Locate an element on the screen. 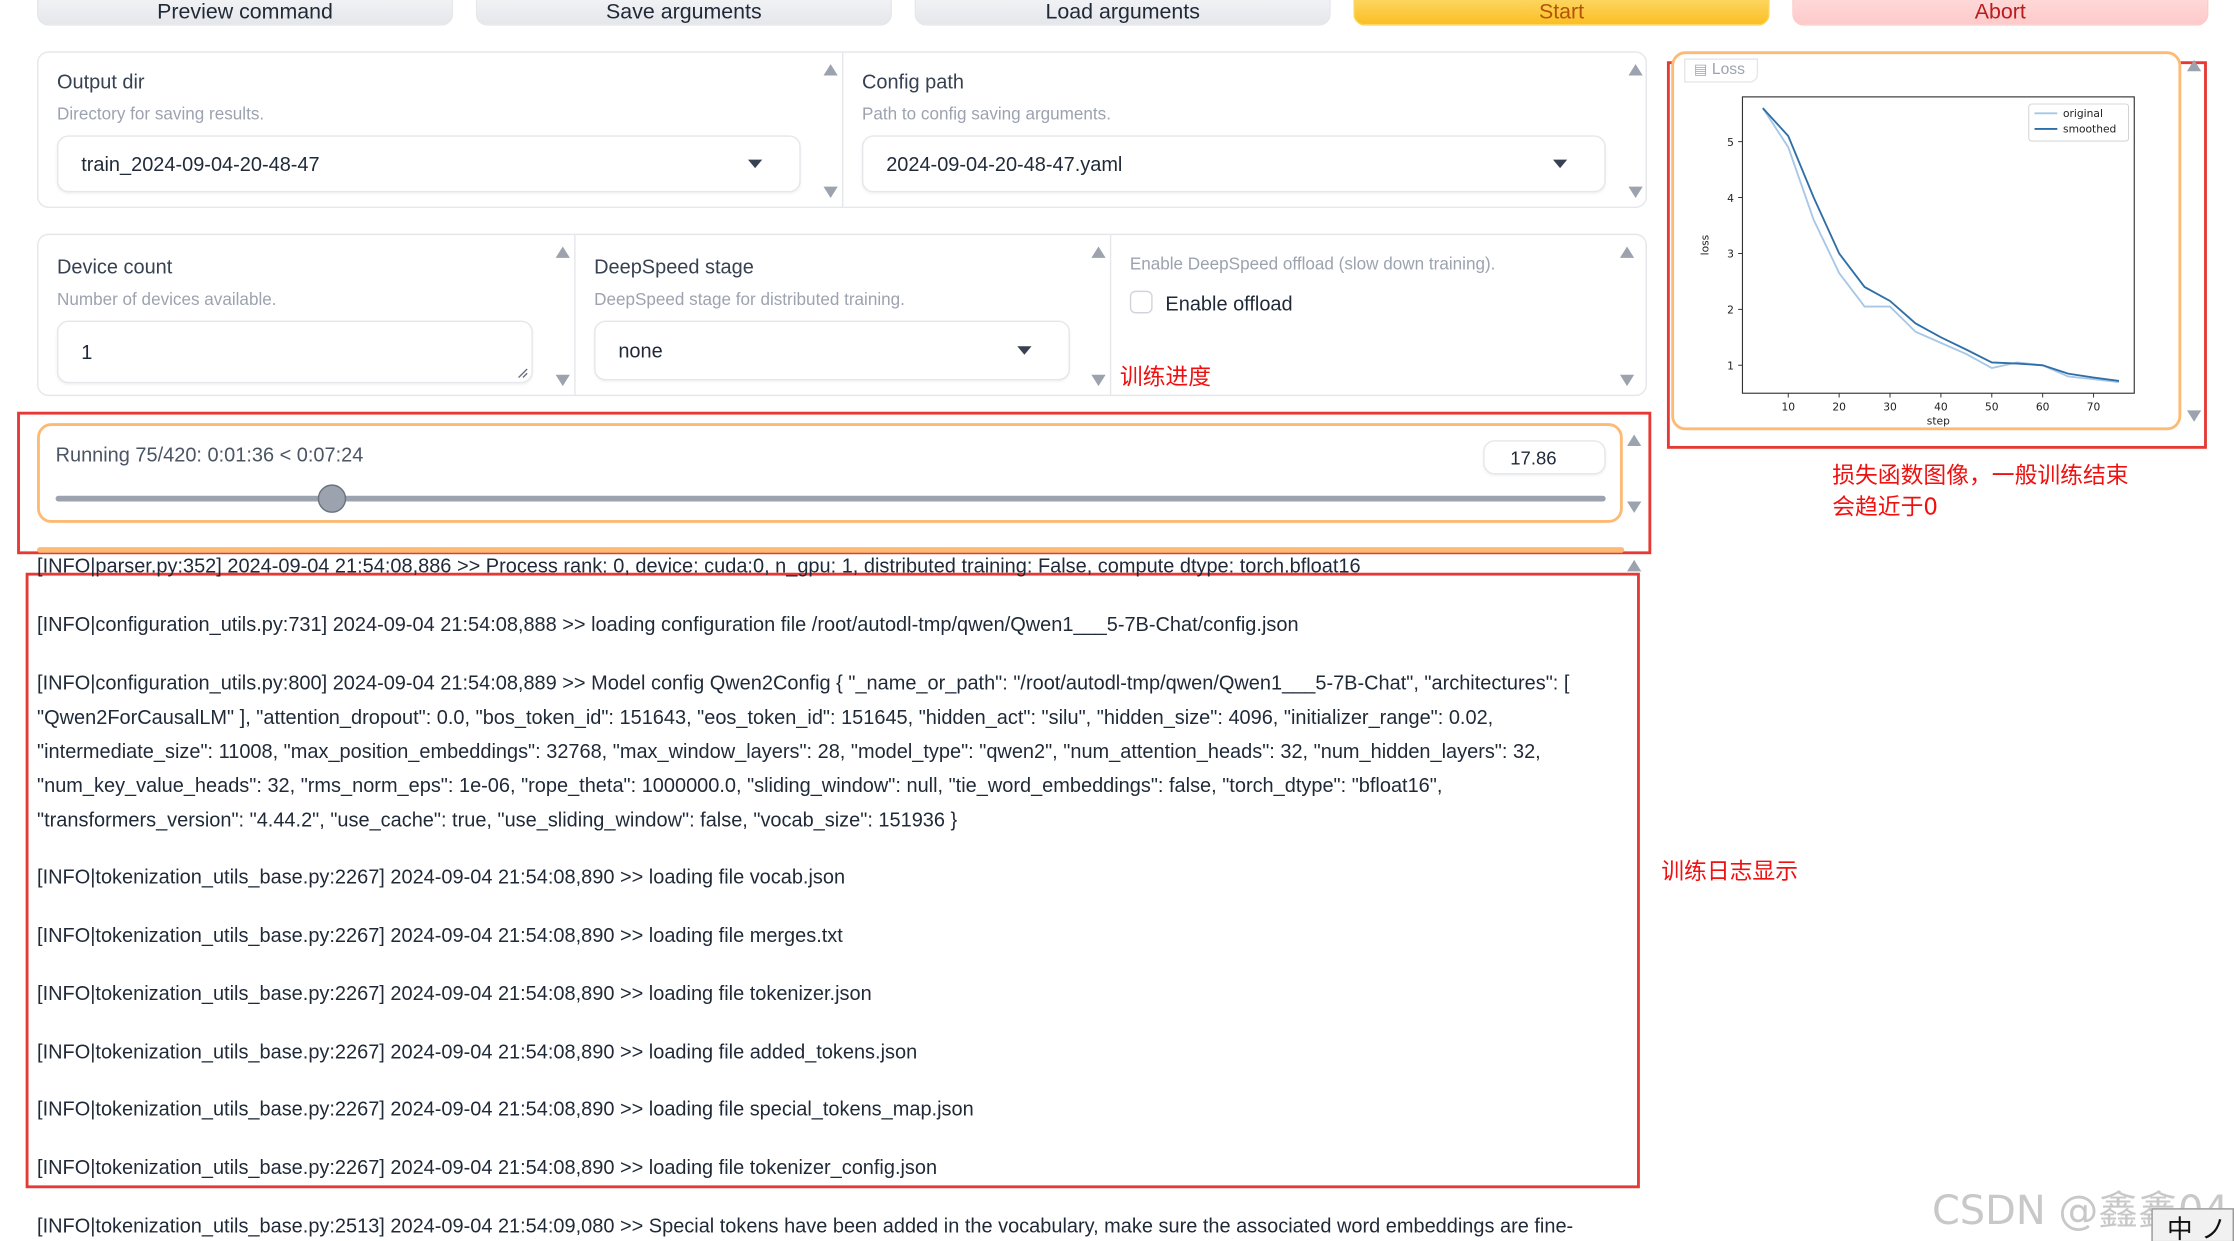  legend-label: original is located at coordinates (2083, 113).